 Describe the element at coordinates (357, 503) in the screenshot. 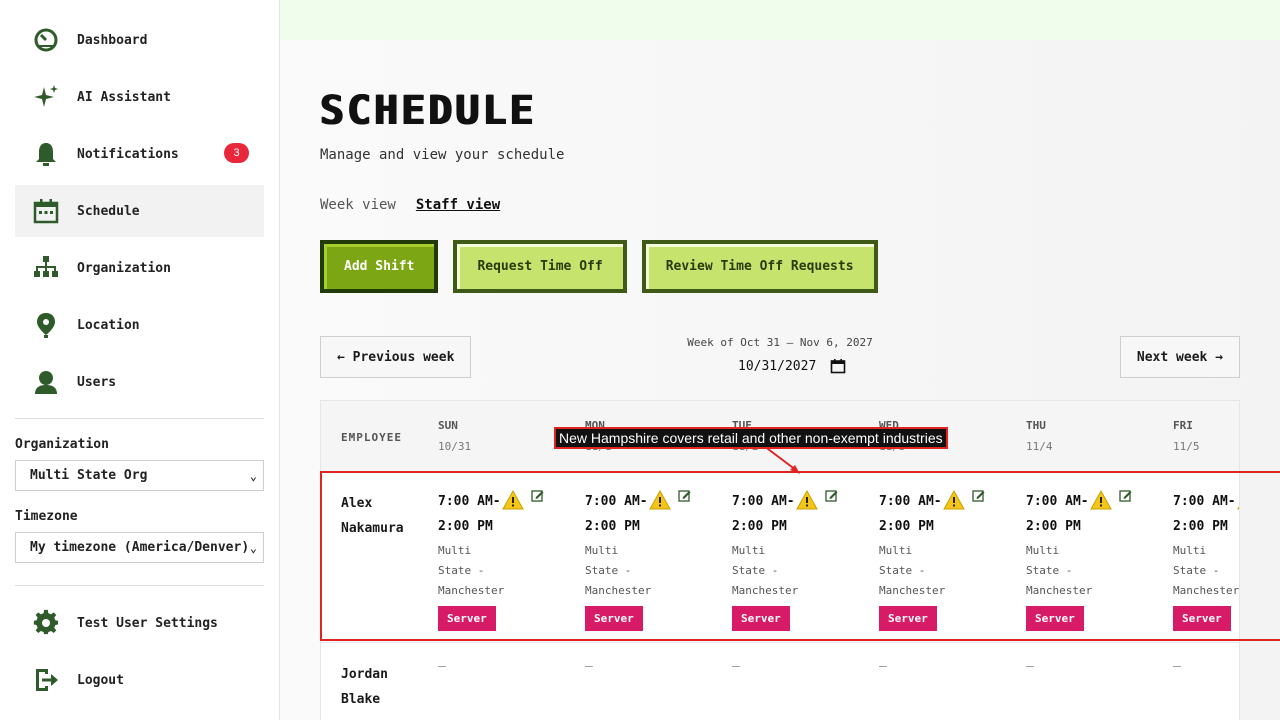

I see `employee-first-name: Alex` at that location.